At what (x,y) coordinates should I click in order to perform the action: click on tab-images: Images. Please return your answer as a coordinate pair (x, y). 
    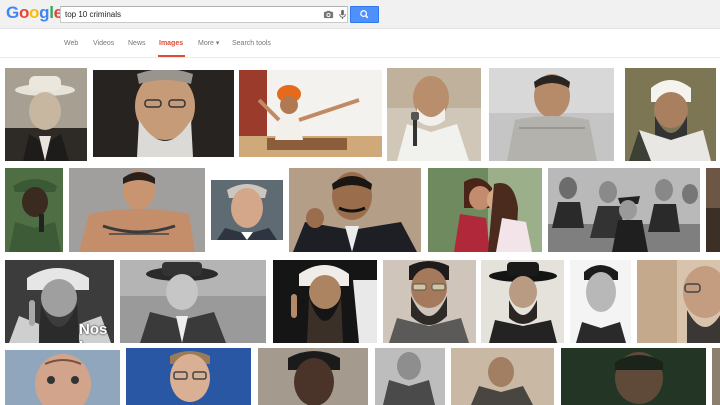
    Looking at the image, I should click on (171, 43).